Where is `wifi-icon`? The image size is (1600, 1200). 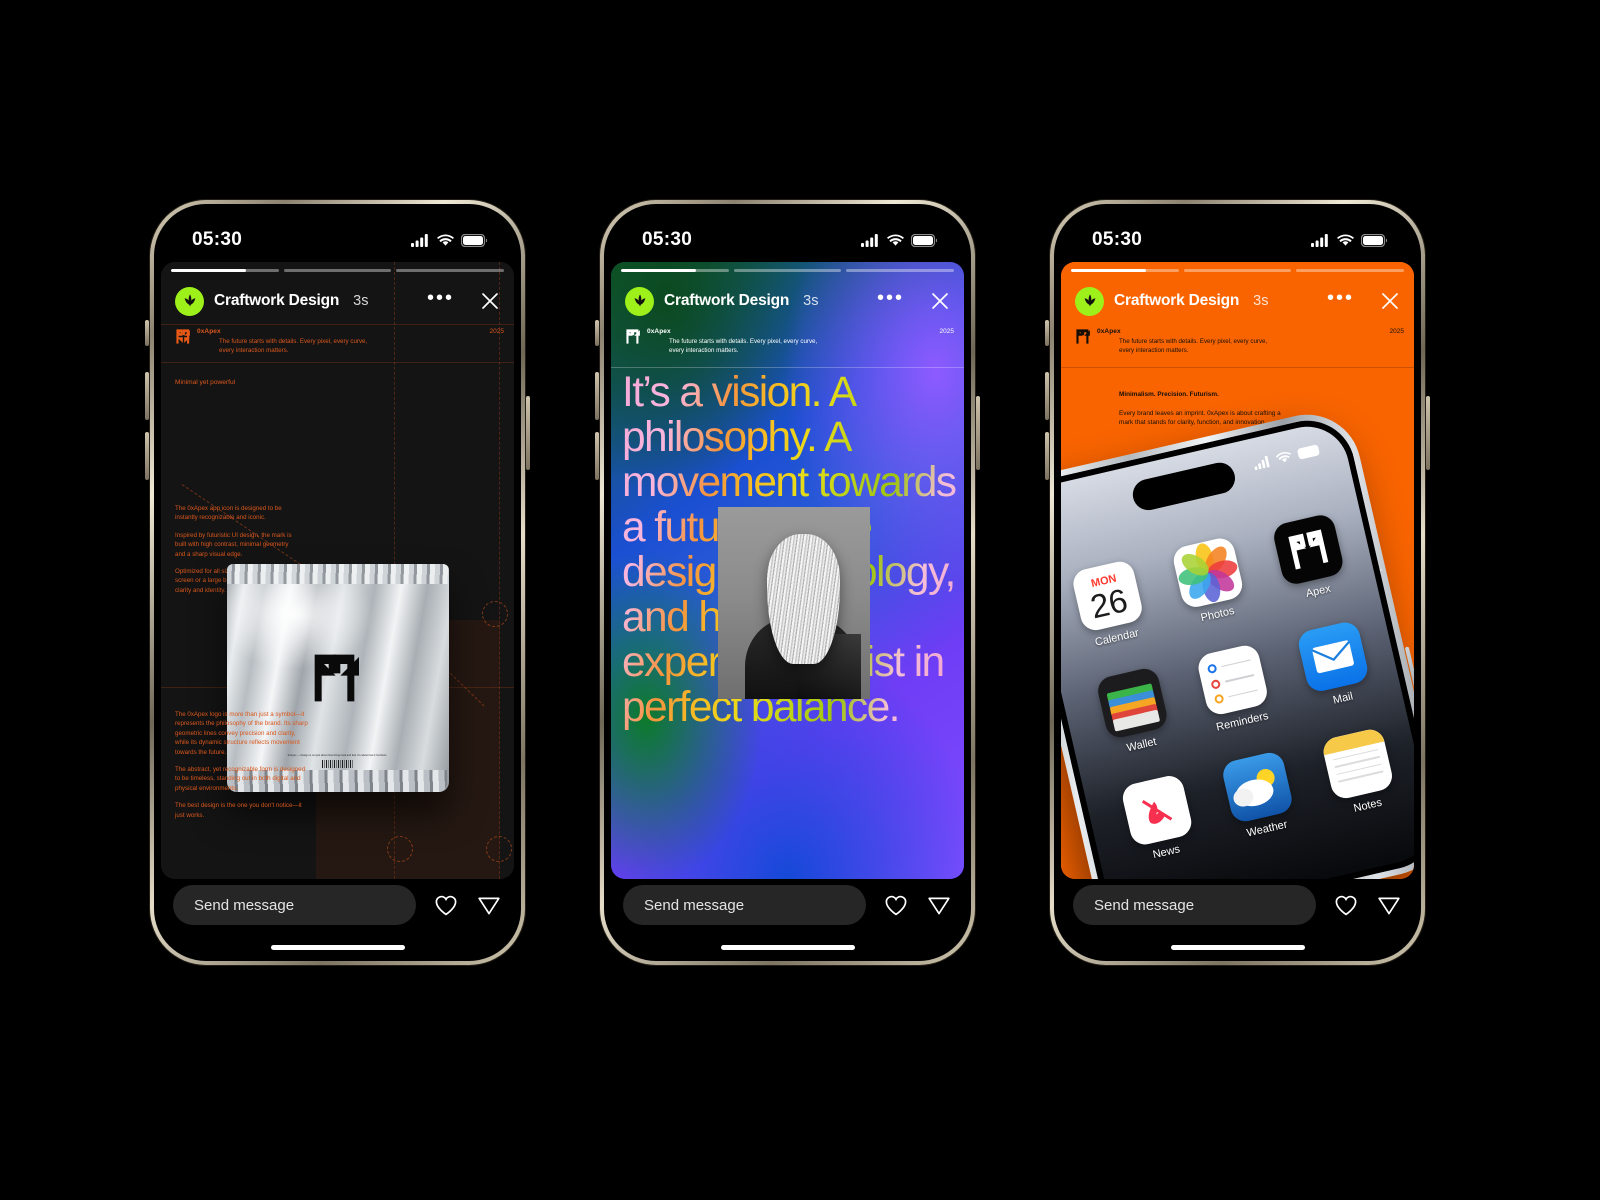 wifi-icon is located at coordinates (445, 240).